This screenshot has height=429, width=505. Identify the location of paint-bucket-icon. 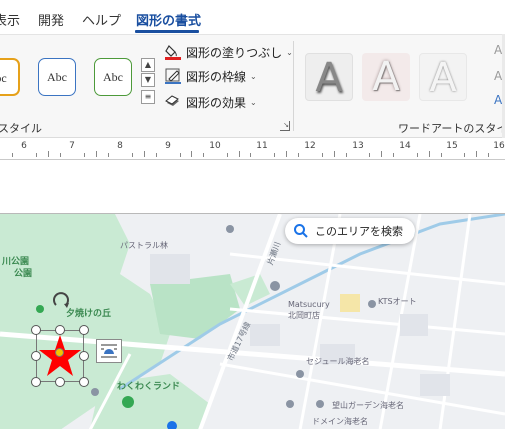
(173, 52).